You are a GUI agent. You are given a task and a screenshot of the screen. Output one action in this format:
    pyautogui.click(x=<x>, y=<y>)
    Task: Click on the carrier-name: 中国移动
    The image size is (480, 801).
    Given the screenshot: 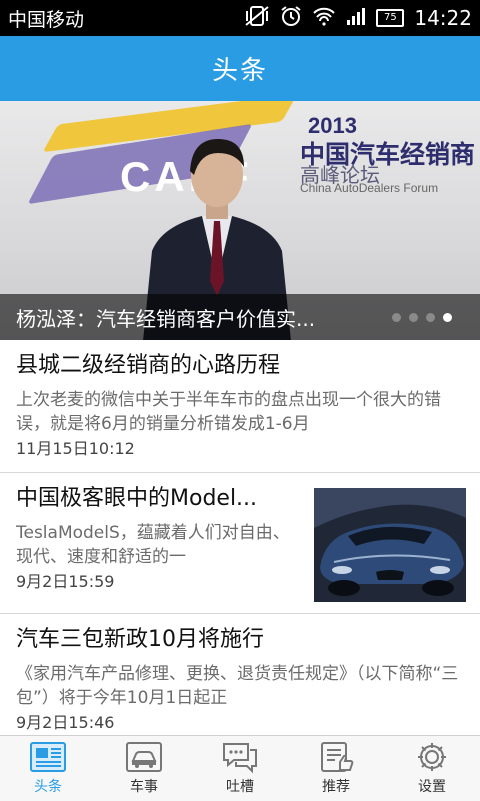 What is the action you would take?
    pyautogui.click(x=46, y=19)
    